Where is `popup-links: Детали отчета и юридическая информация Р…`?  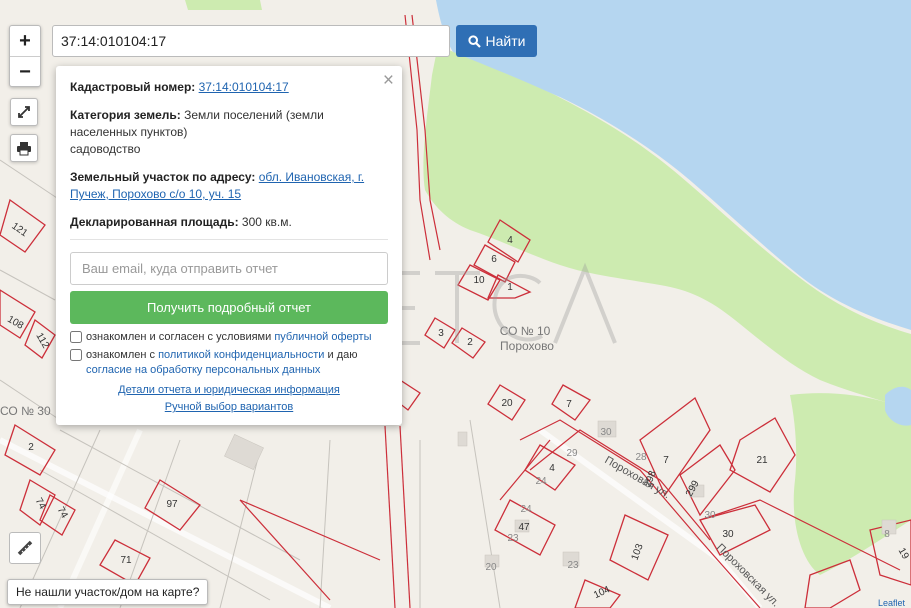
popup-links: Детали отчета и юридическая информация Р… is located at coordinates (229, 399).